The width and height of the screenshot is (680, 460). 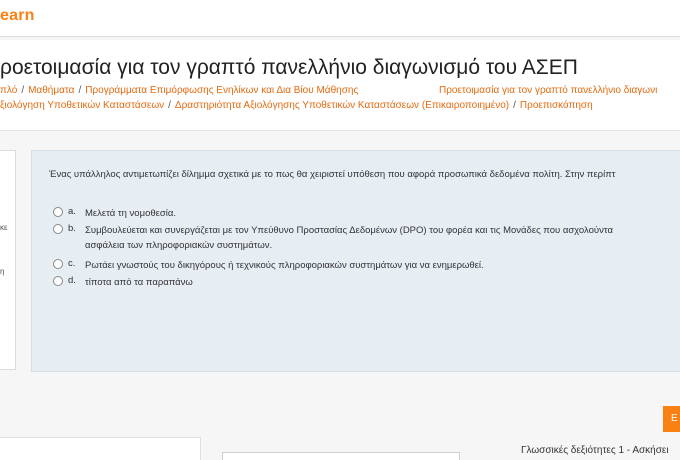 I want to click on option-letter: c., so click(x=72, y=263).